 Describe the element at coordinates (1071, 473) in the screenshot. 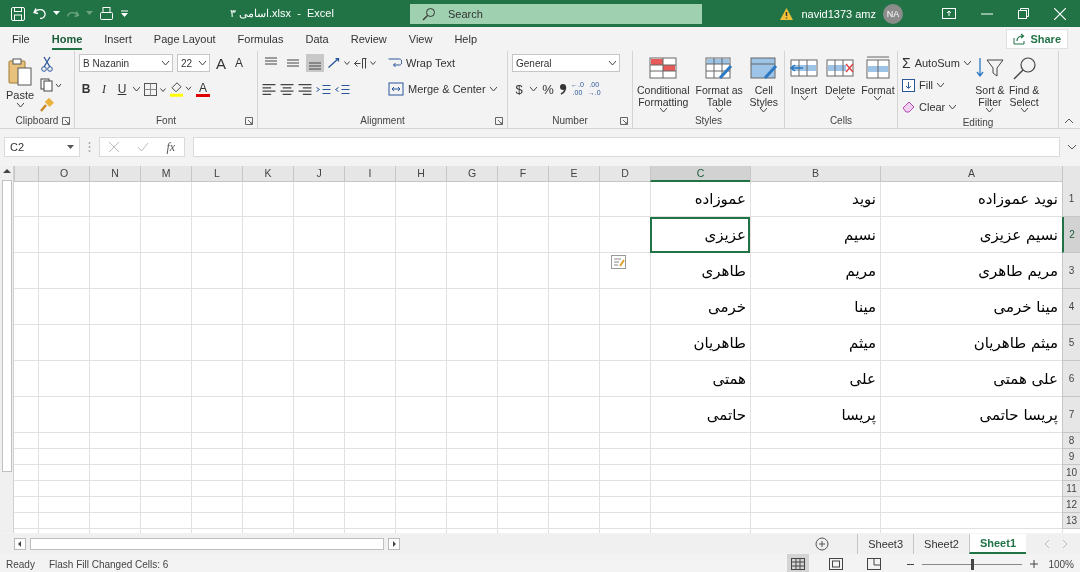

I see `row-header: 10` at that location.